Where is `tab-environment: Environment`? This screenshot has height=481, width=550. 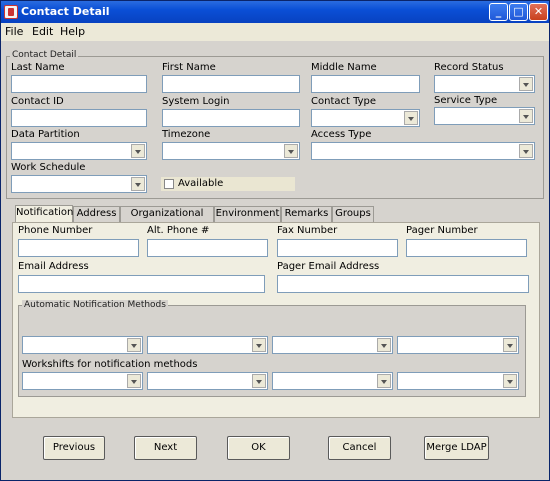
tab-environment: Environment is located at coordinates (247, 214).